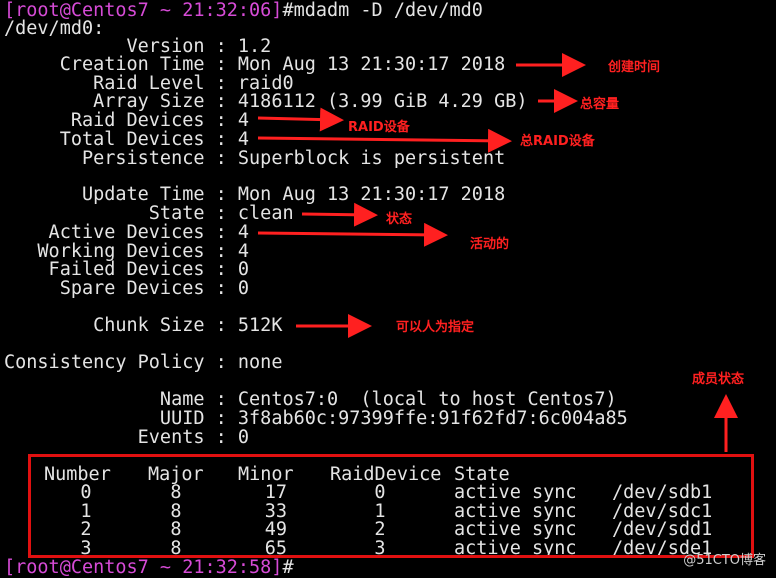  What do you see at coordinates (379, 127) in the screenshot?
I see `note-raid-devices: RAID设备` at bounding box center [379, 127].